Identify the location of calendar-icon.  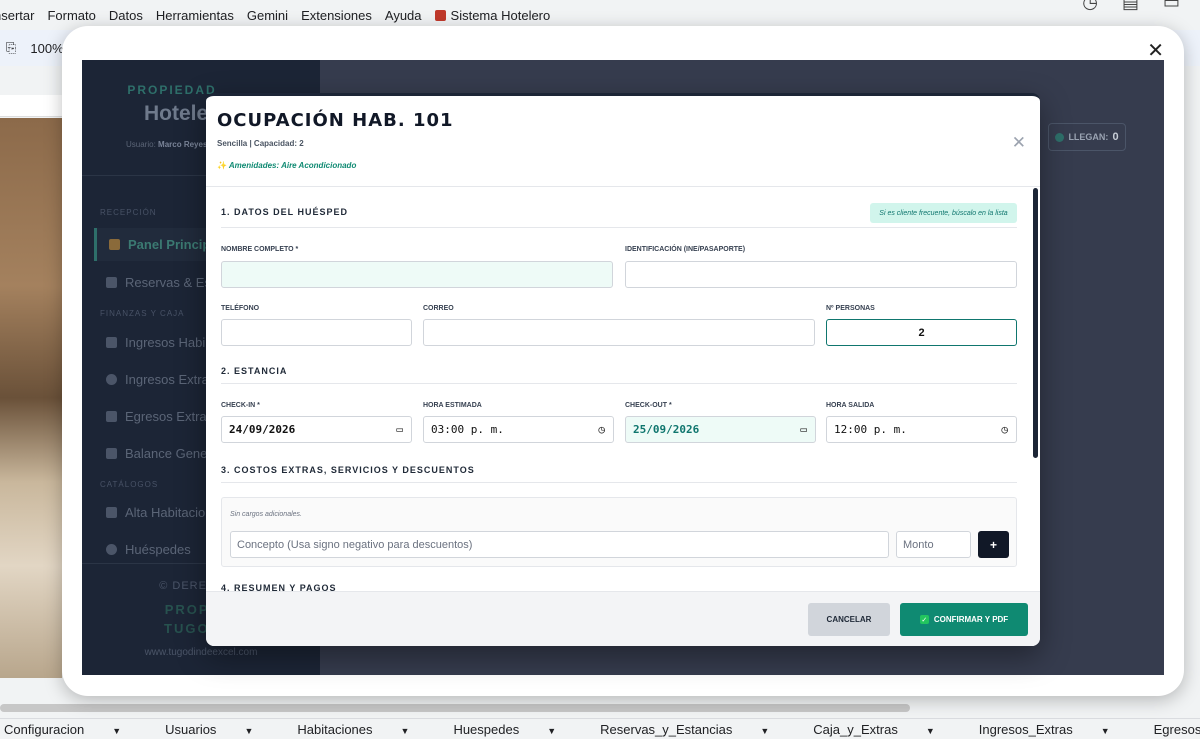
(111, 282).